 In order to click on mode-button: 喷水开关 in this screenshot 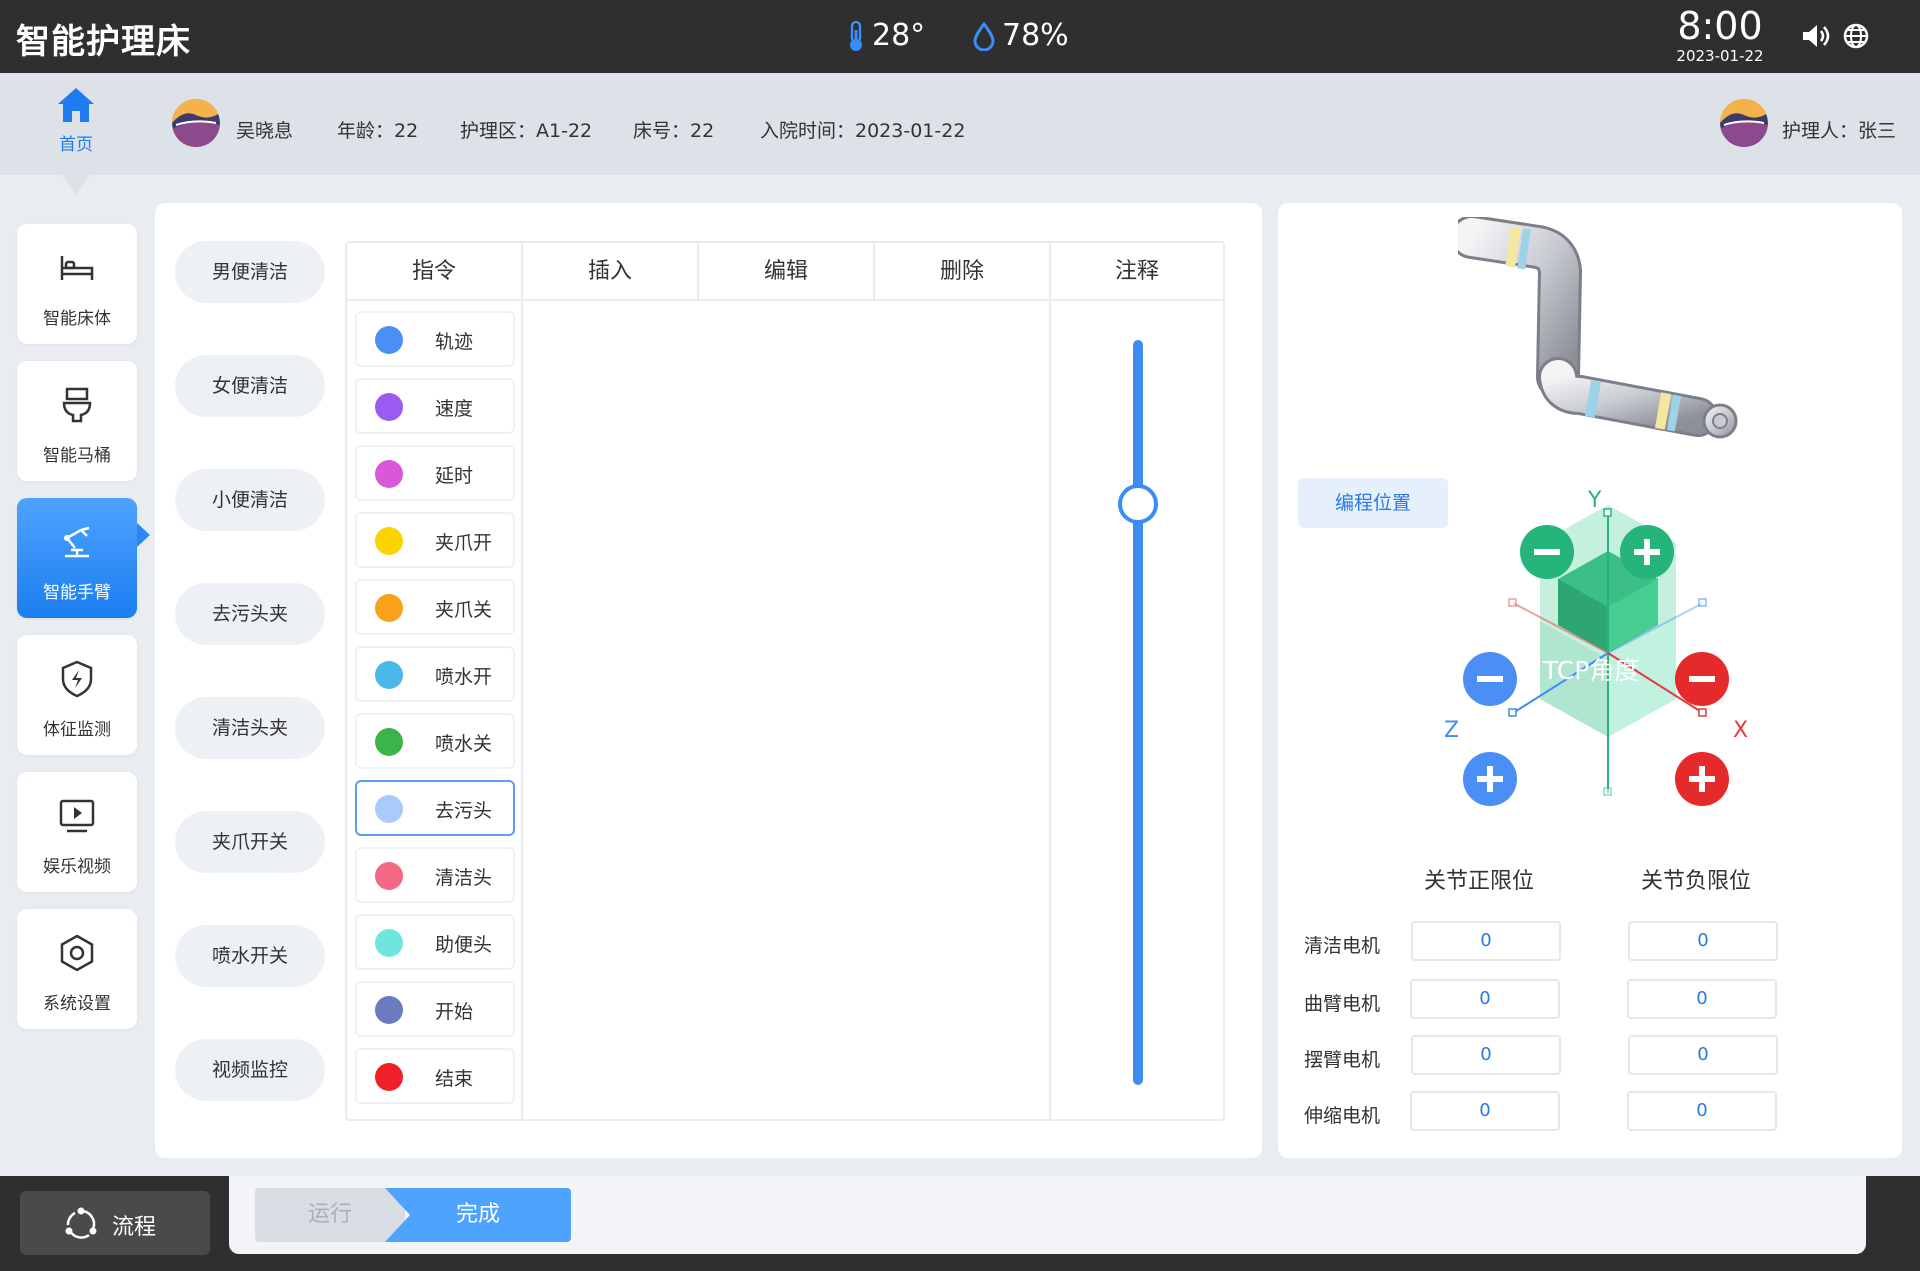, I will do `click(250, 956)`.